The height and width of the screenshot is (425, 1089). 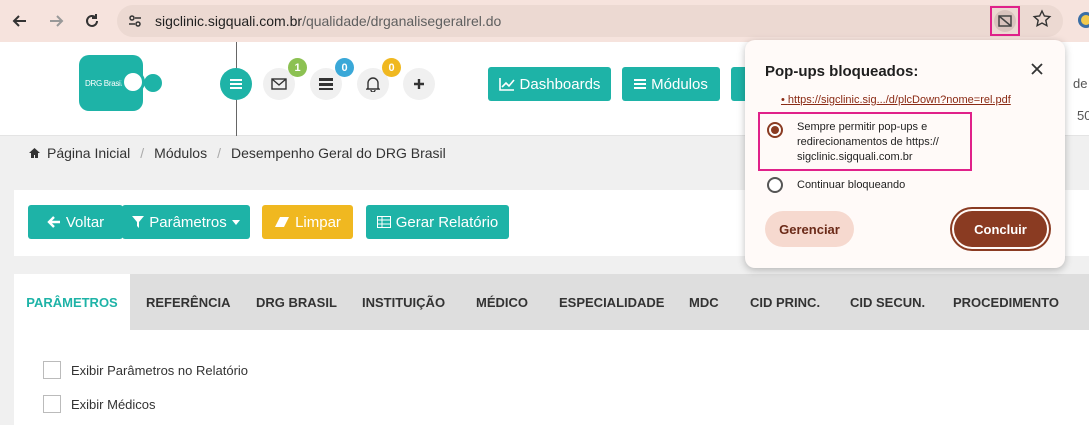 I want to click on modulos-button: Módulos, so click(x=671, y=84).